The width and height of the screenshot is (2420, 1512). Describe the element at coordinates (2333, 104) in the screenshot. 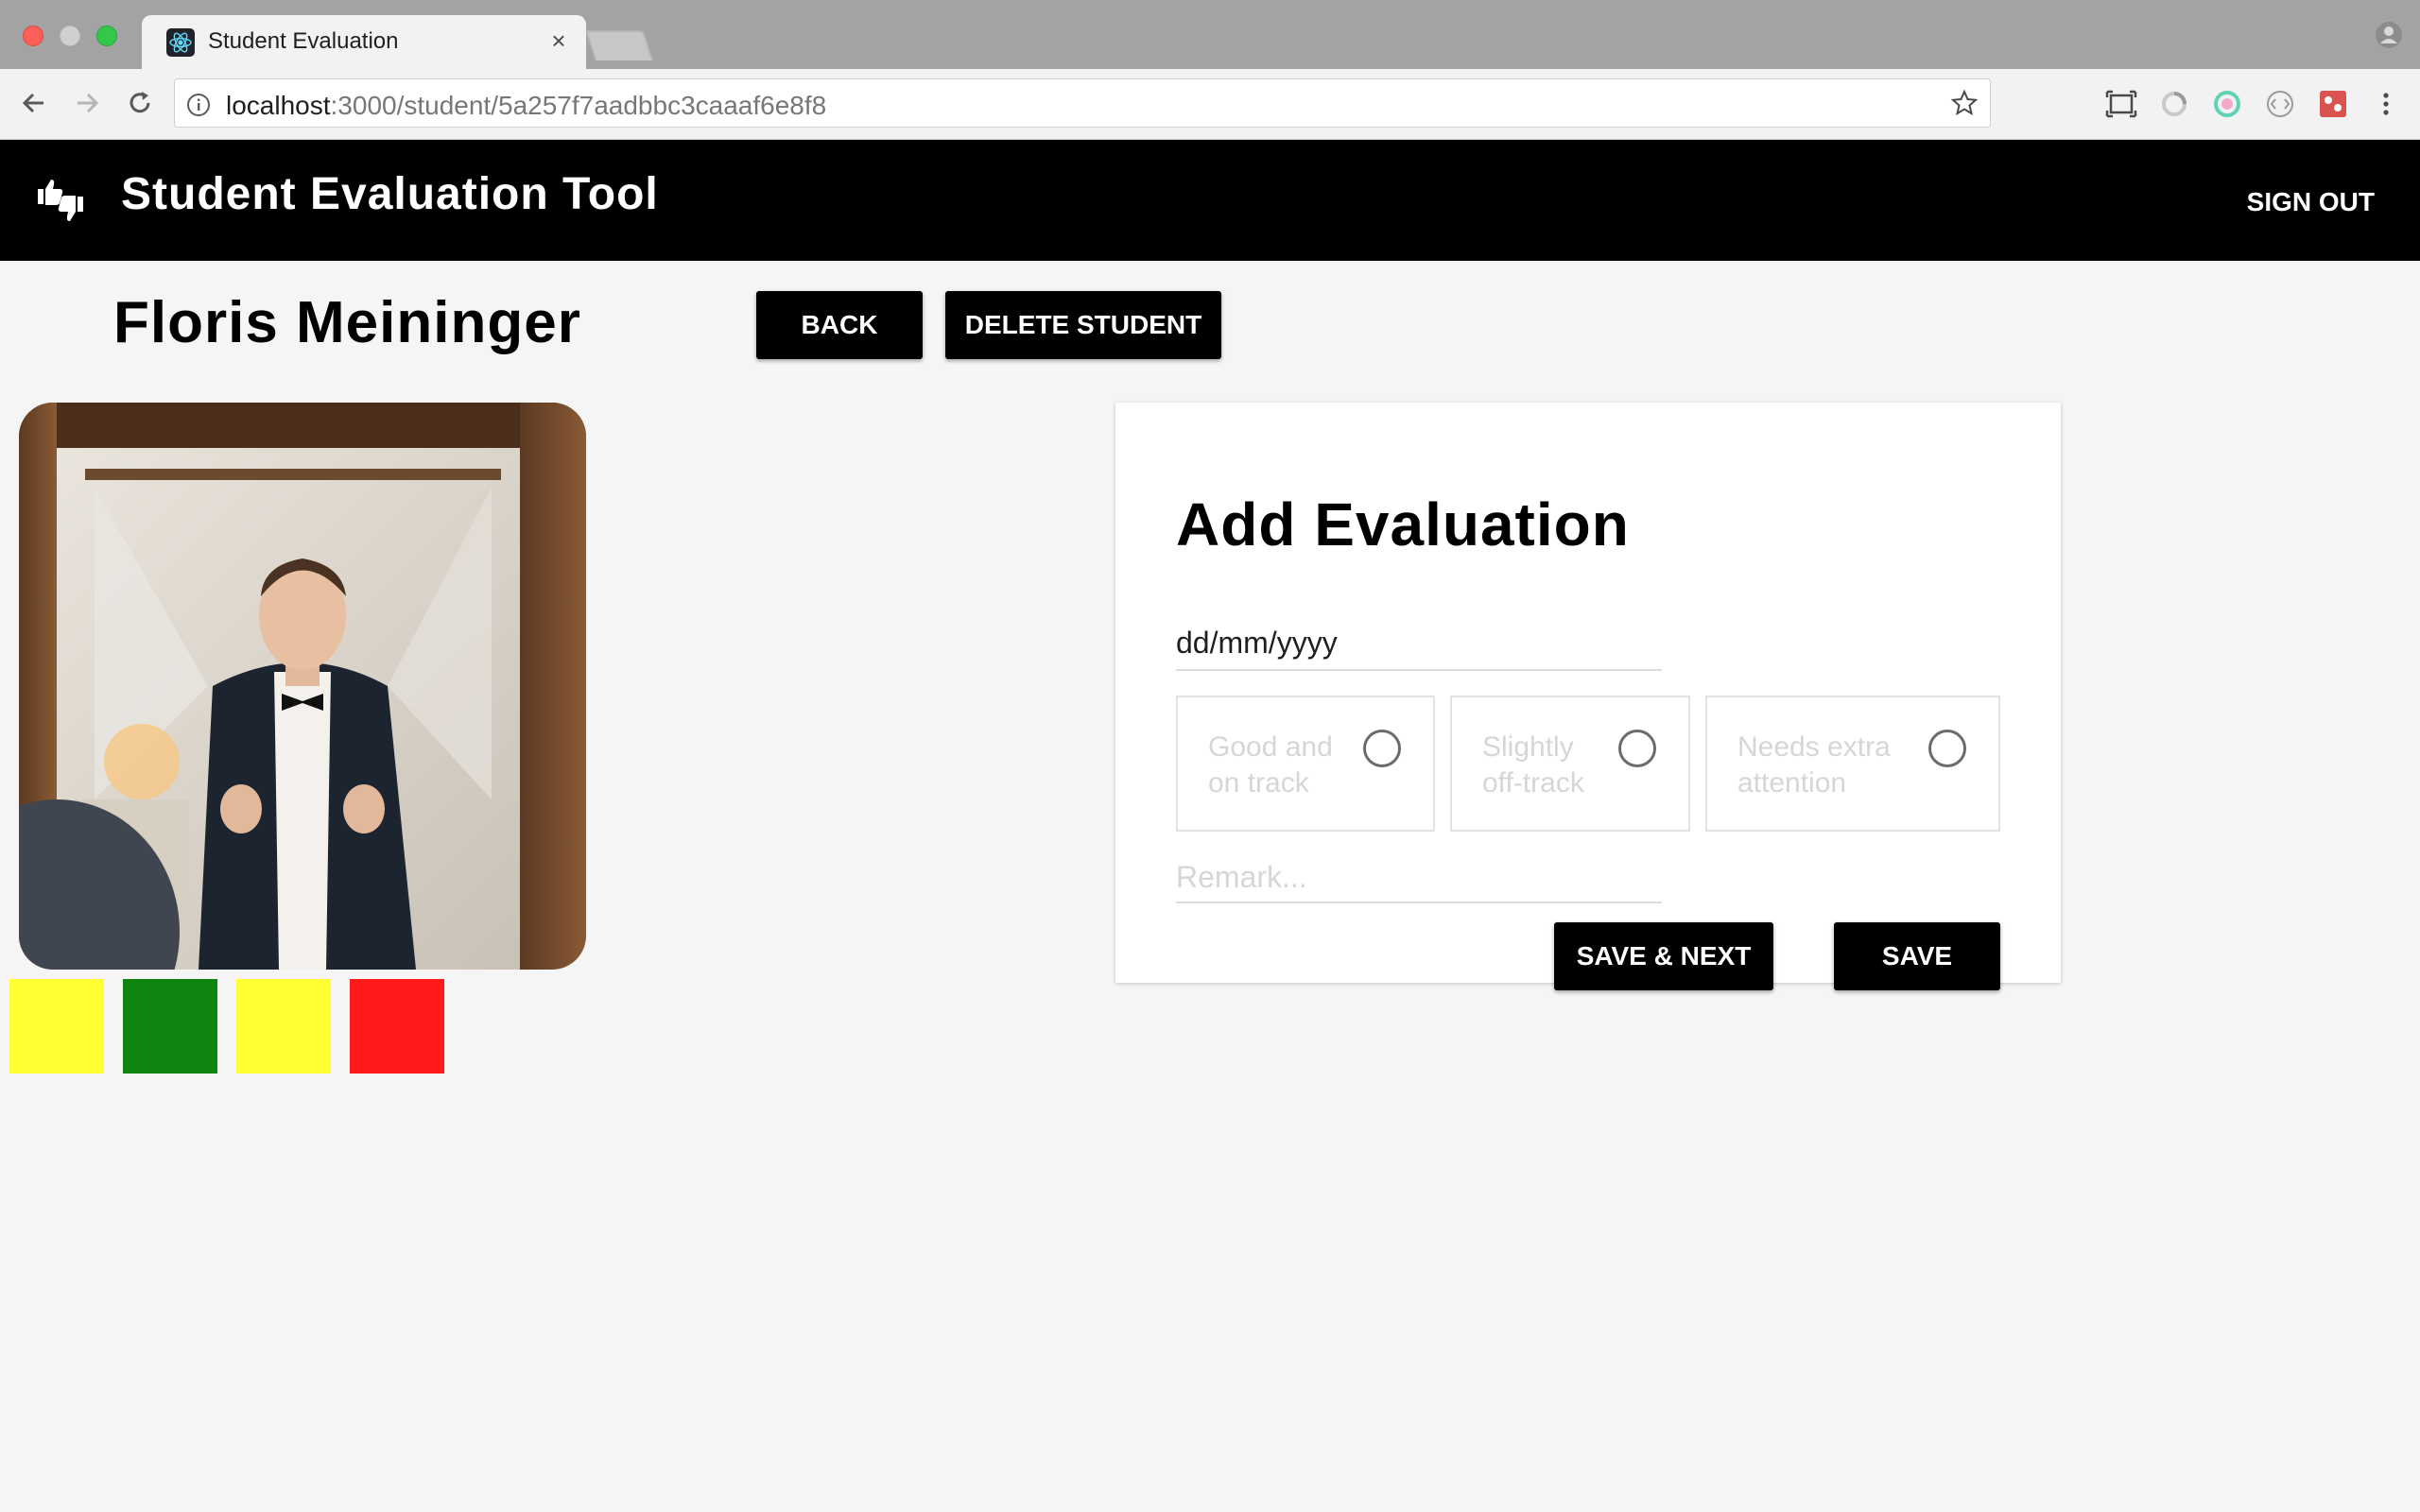

I see `puzzle-extension-icon` at that location.